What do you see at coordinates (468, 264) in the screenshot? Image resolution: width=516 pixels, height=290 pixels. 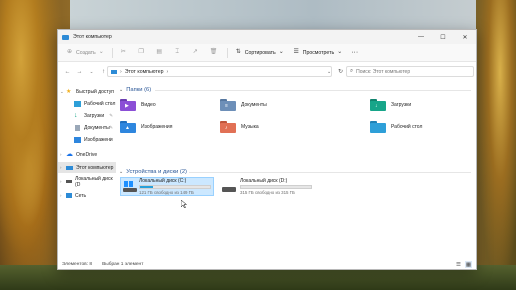 I see `tiles-view-button: ▦` at bounding box center [468, 264].